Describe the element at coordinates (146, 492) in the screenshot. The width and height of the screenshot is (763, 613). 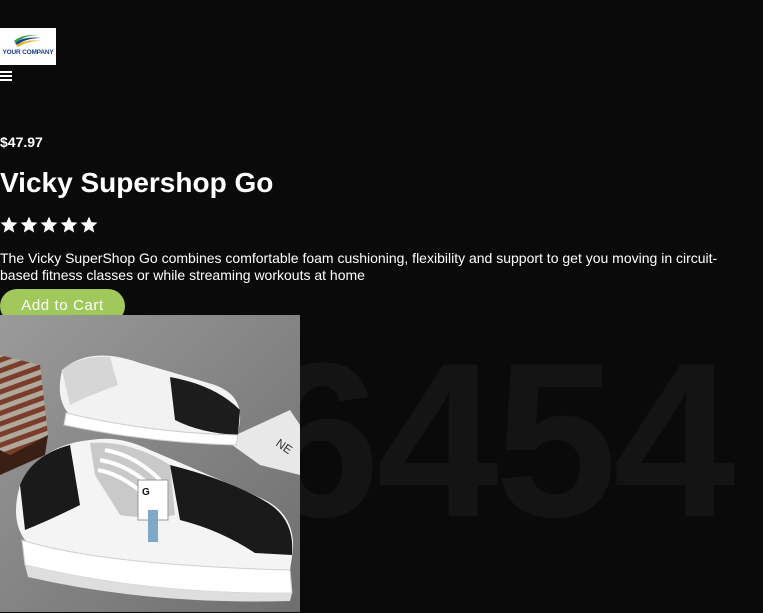
I see `svg-text: G` at that location.